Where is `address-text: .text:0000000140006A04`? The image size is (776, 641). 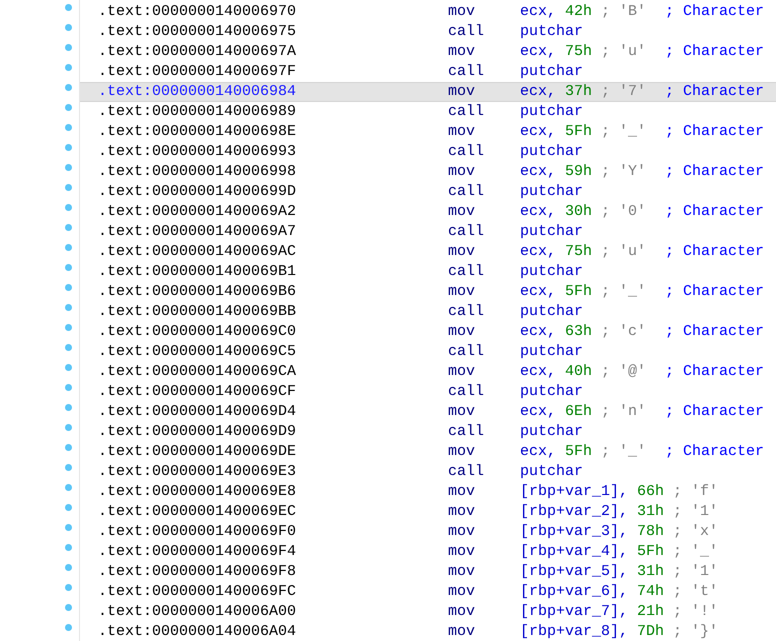 address-text: .text:0000000140006A04 is located at coordinates (198, 631).